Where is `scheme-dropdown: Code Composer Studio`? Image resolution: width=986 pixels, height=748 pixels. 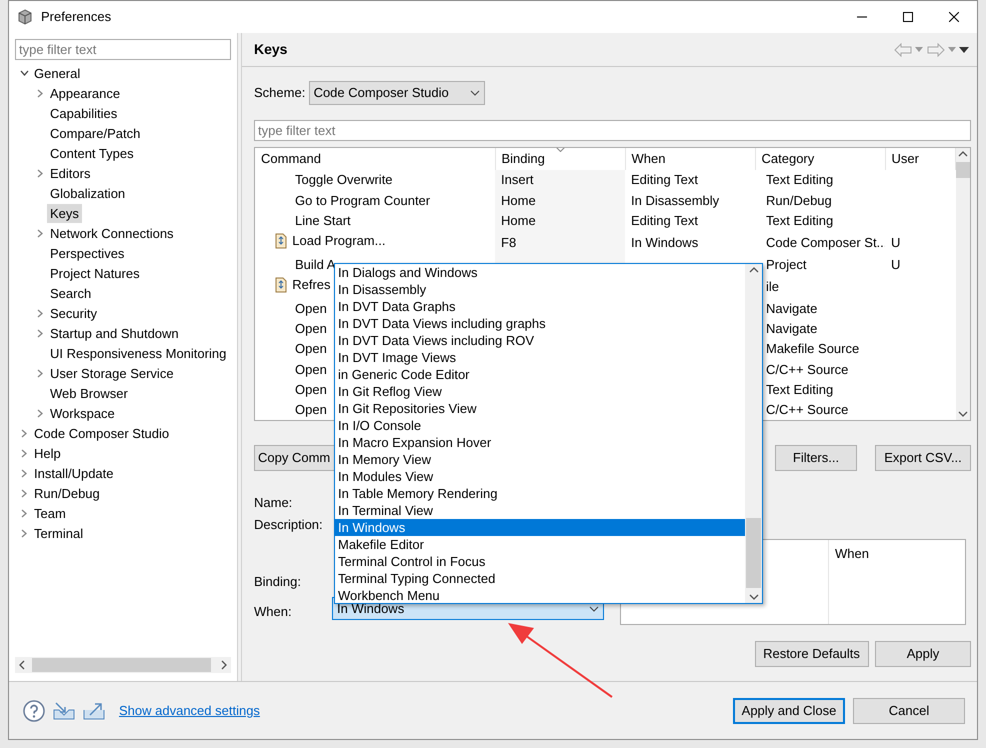
scheme-dropdown: Code Composer Studio is located at coordinates (396, 93).